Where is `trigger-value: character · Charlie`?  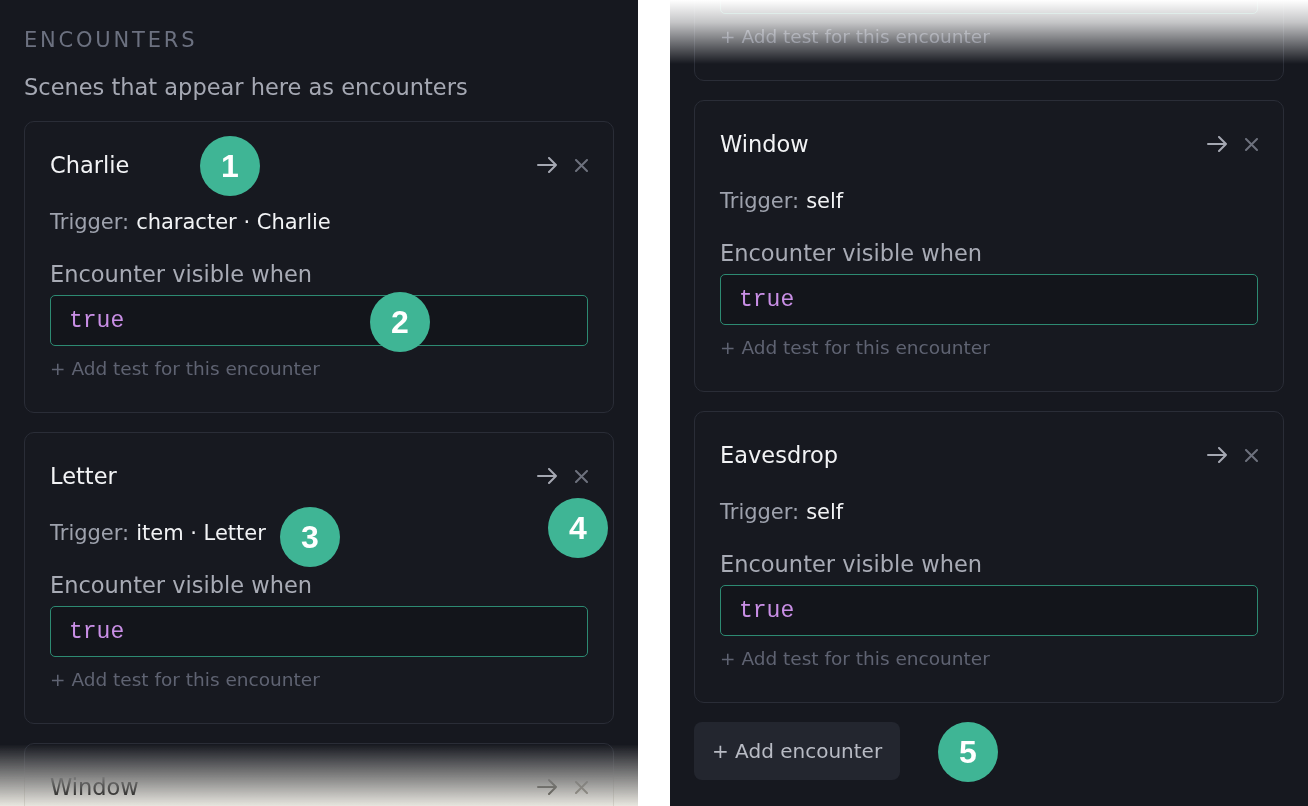
trigger-value: character · Charlie is located at coordinates (233, 222).